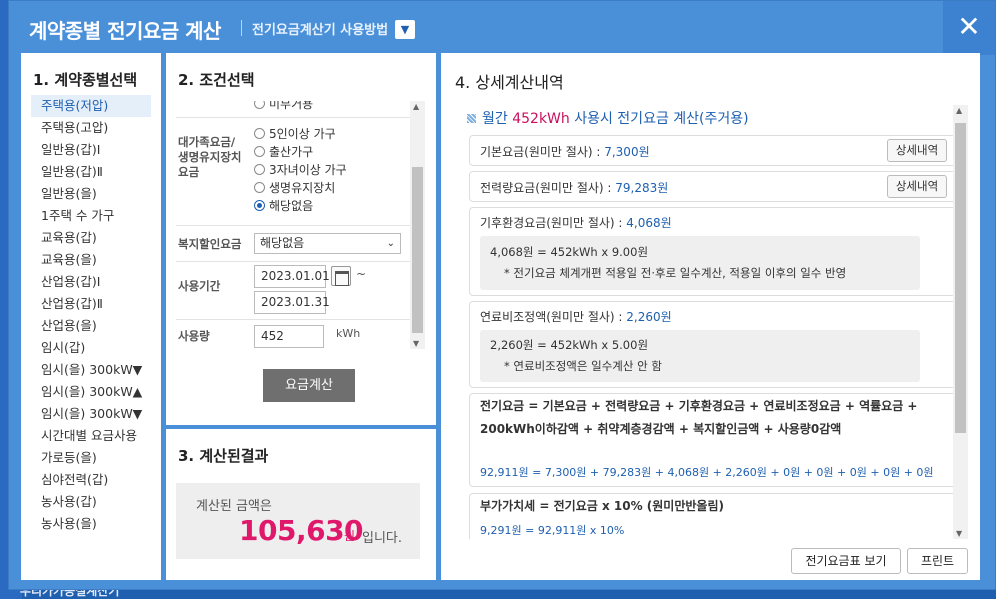 The width and height of the screenshot is (996, 599). What do you see at coordinates (327, 243) in the screenshot?
I see `welfare-select: 해당없음 ⌄` at bounding box center [327, 243].